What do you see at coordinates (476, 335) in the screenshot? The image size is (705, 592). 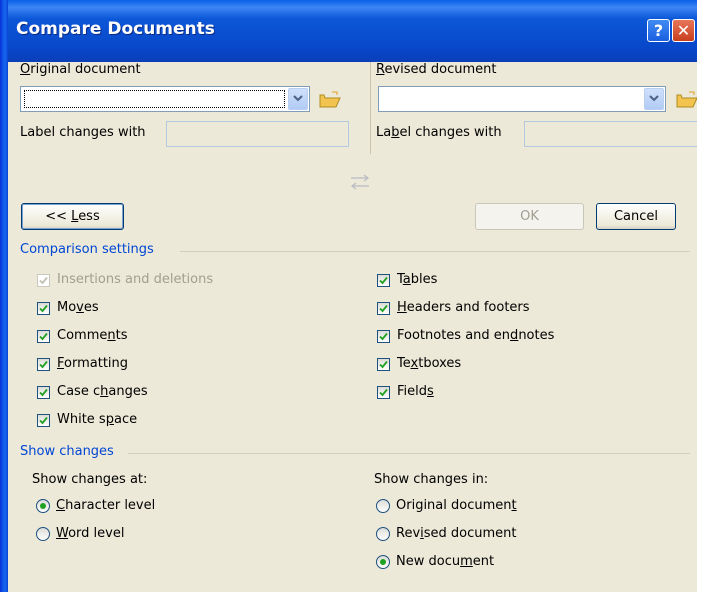 I see `option-label: Footnotes and endnotes` at bounding box center [476, 335].